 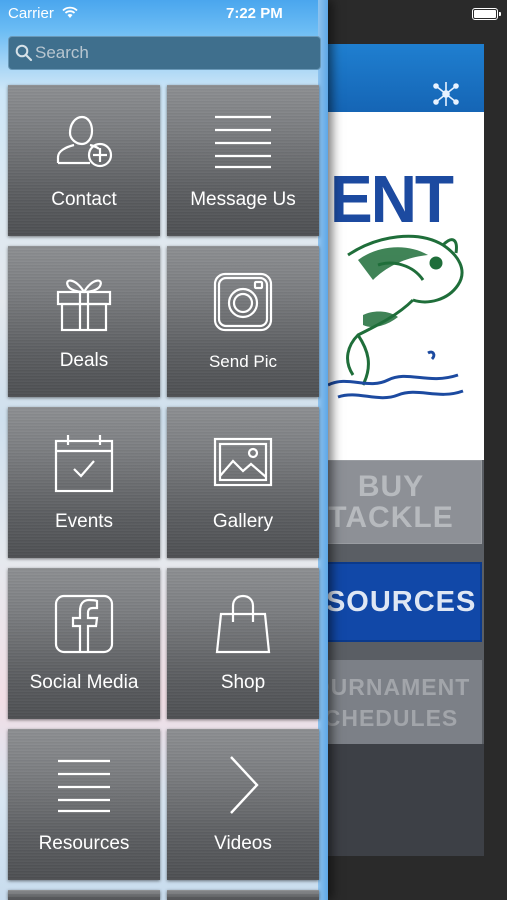 I want to click on search-input, so click(x=175, y=53).